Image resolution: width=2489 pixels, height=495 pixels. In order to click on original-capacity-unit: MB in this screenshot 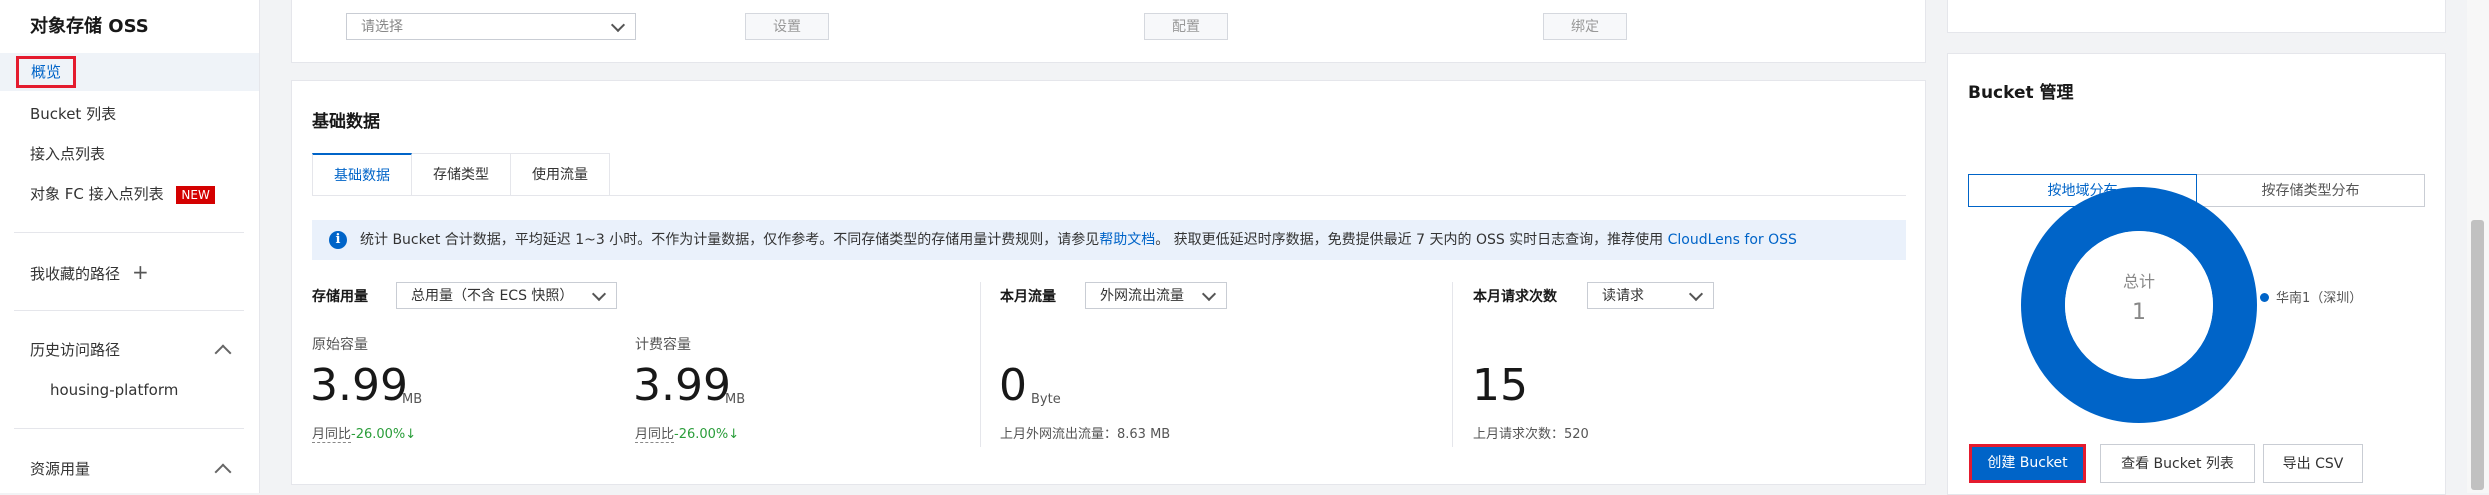, I will do `click(412, 399)`.